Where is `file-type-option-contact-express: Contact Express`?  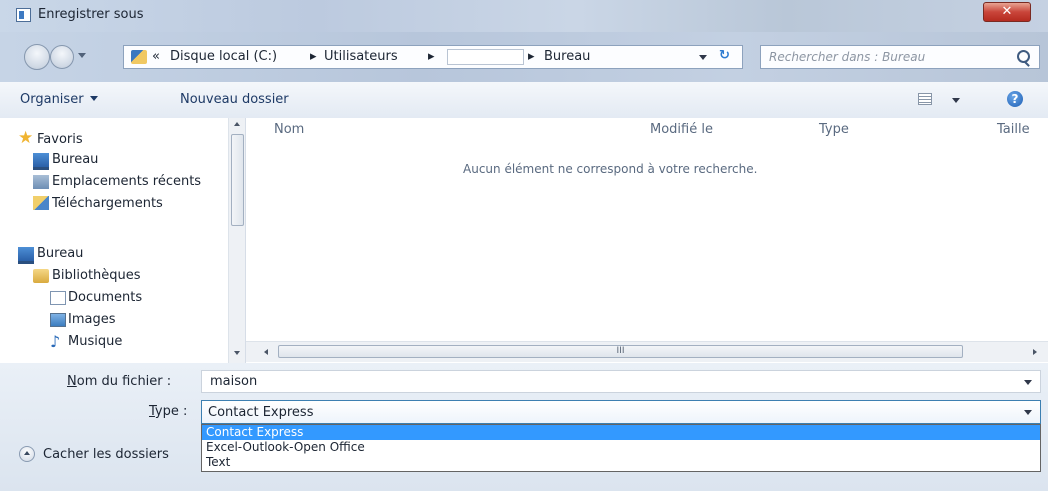 file-type-option-contact-express: Contact Express is located at coordinates (621, 432).